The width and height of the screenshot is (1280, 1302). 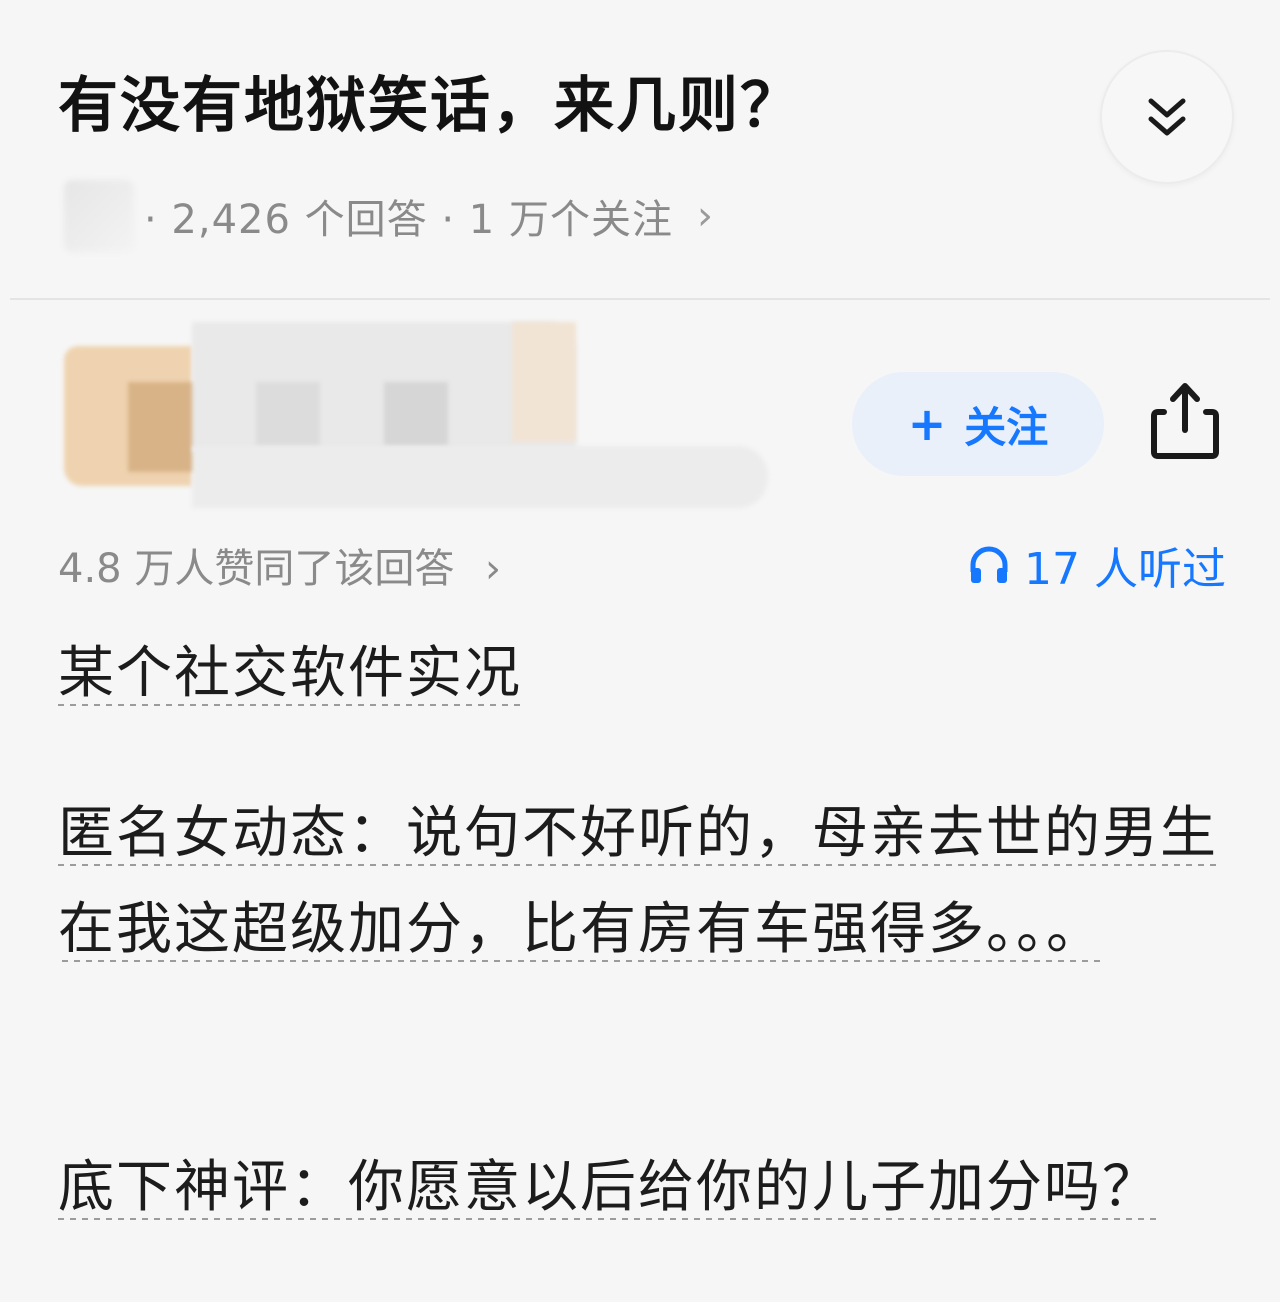 I want to click on follow-button: + 关注, so click(x=978, y=424).